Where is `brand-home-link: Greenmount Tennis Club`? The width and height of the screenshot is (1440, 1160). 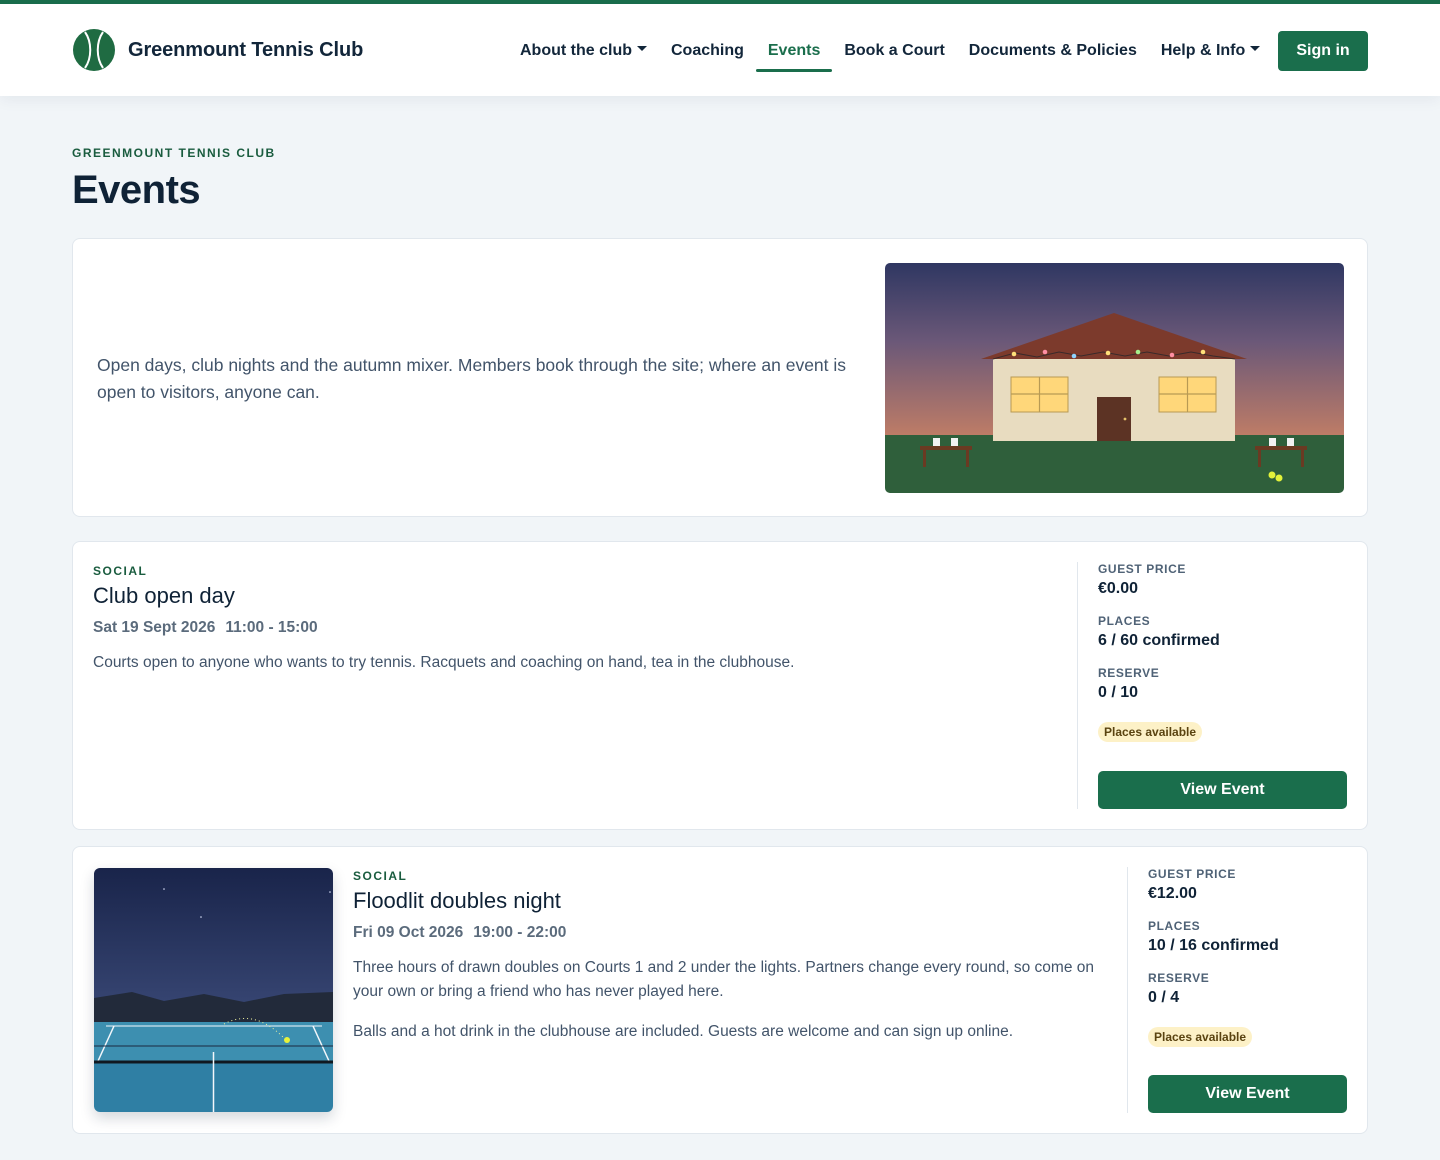 brand-home-link: Greenmount Tennis Club is located at coordinates (217, 50).